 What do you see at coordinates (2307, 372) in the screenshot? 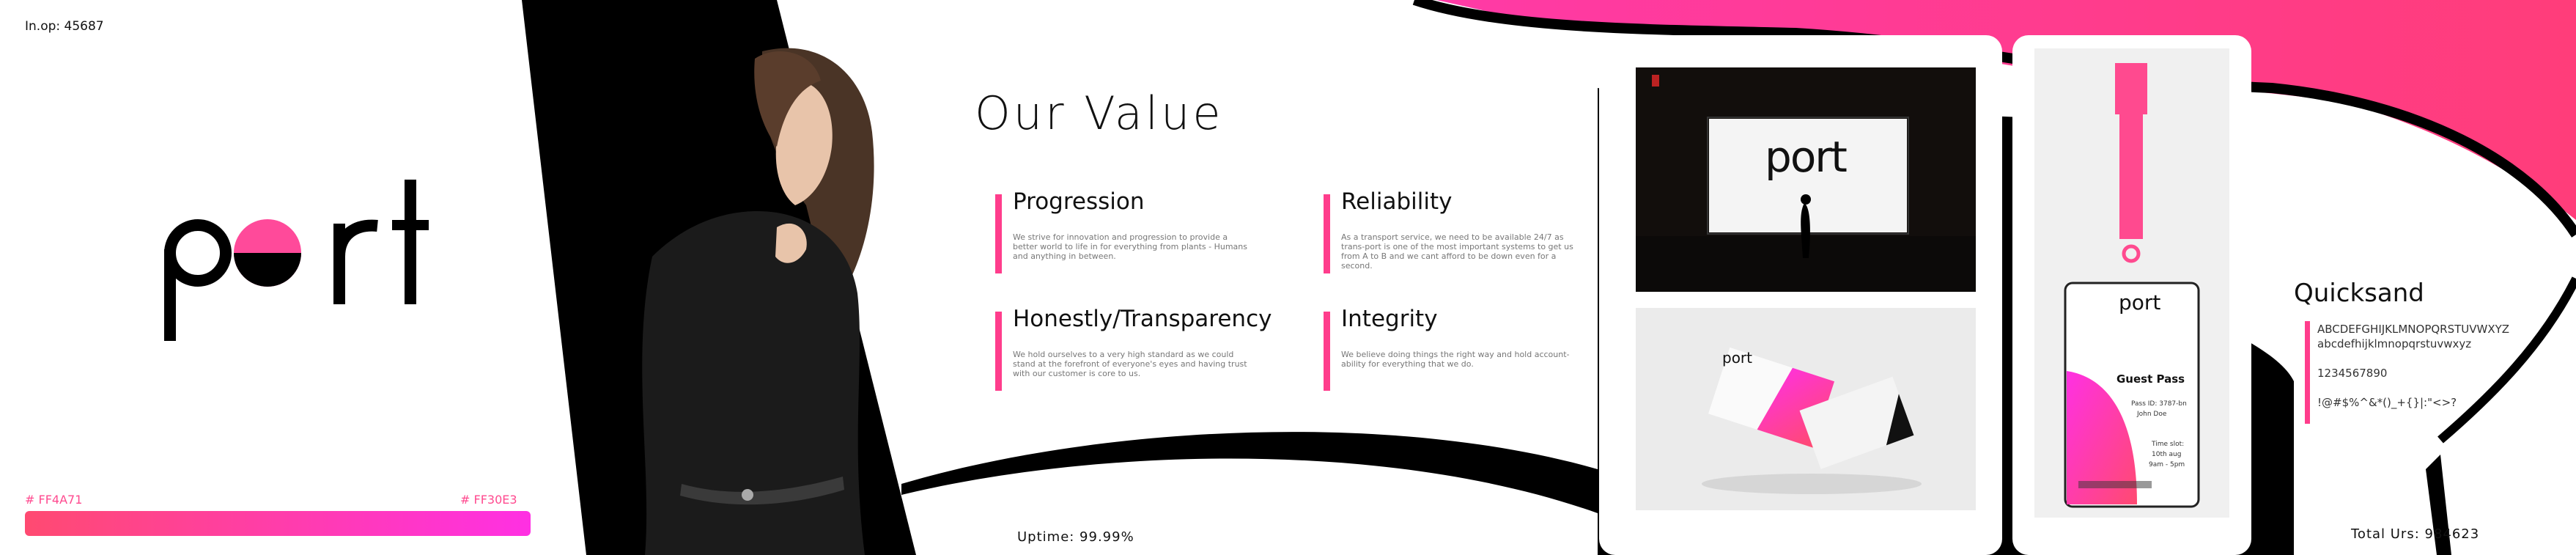
I see `typography-accent-bar` at bounding box center [2307, 372].